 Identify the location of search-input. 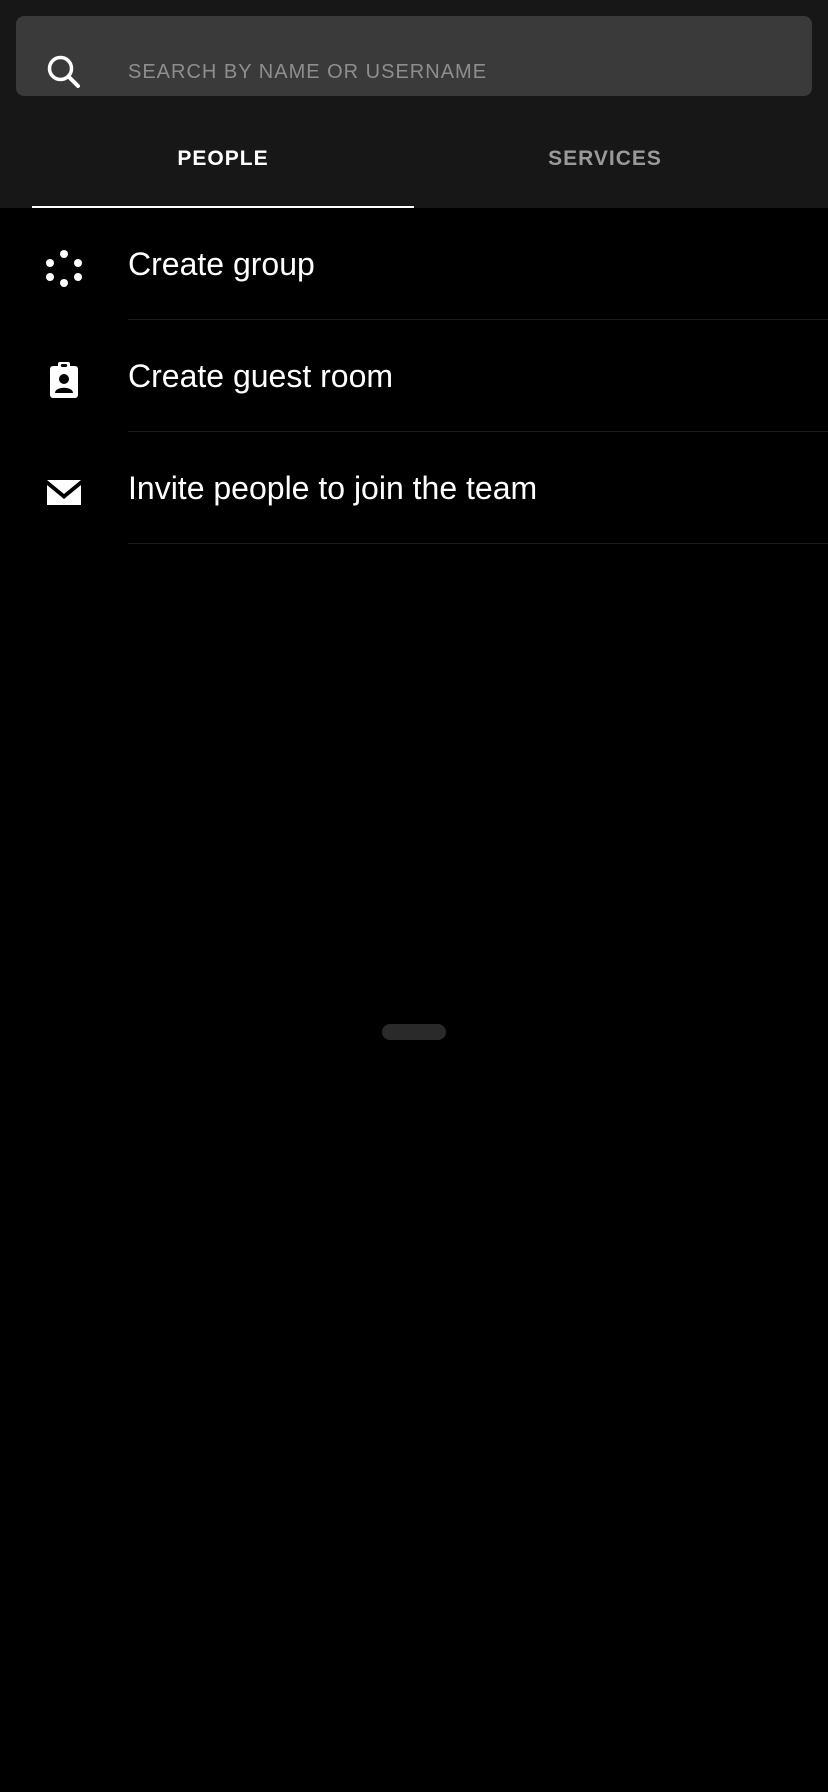
(468, 72).